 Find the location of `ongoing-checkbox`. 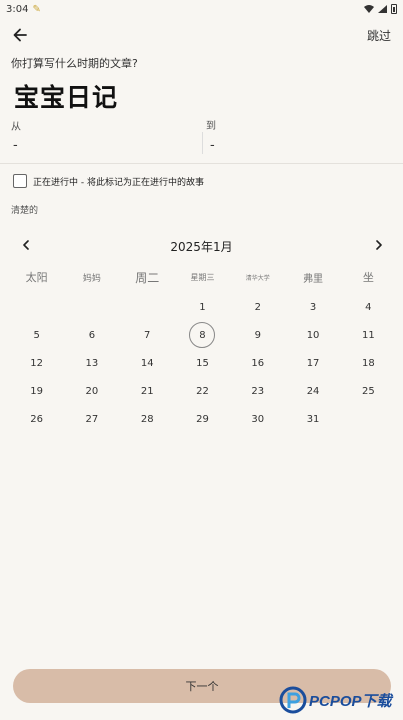

ongoing-checkbox is located at coordinates (20, 181).